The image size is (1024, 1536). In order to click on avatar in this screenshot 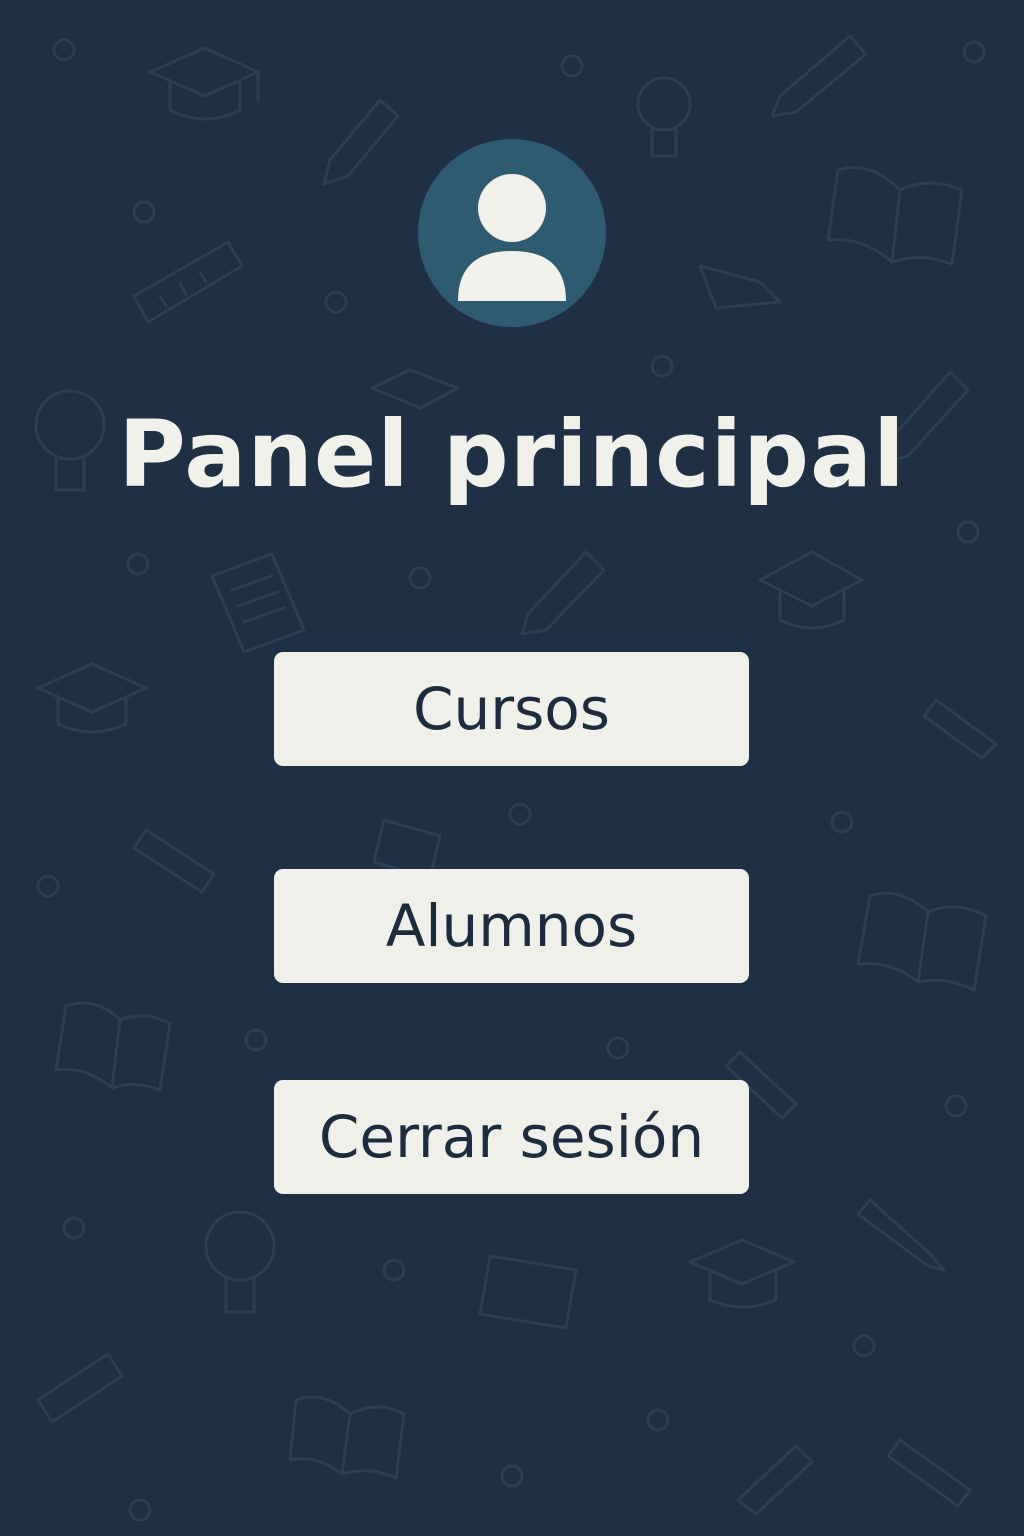, I will do `click(512, 233)`.